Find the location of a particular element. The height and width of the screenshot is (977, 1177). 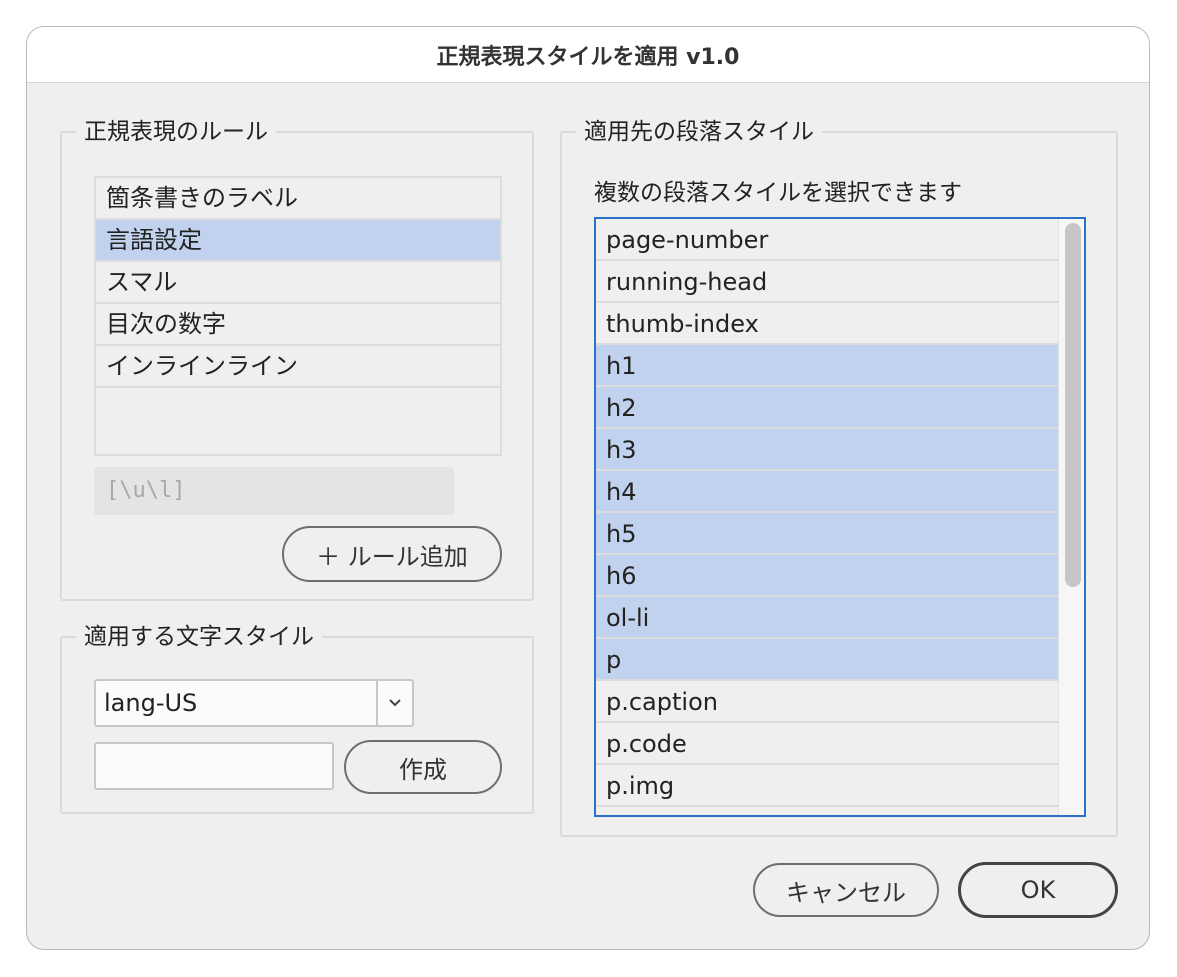

create-button: 作成 is located at coordinates (423, 767).